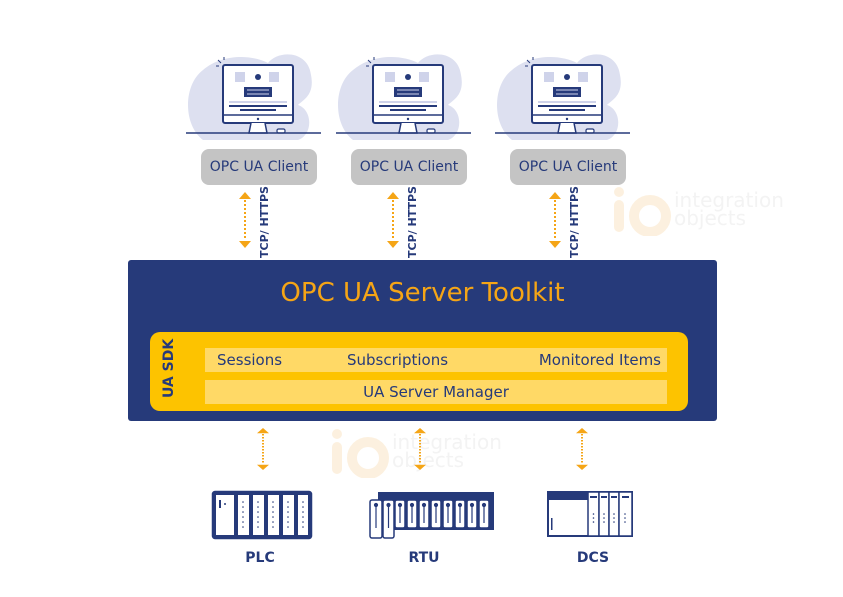 This screenshot has height=597, width=843. I want to click on monitored-items-component: Monitored Items, so click(599, 360).